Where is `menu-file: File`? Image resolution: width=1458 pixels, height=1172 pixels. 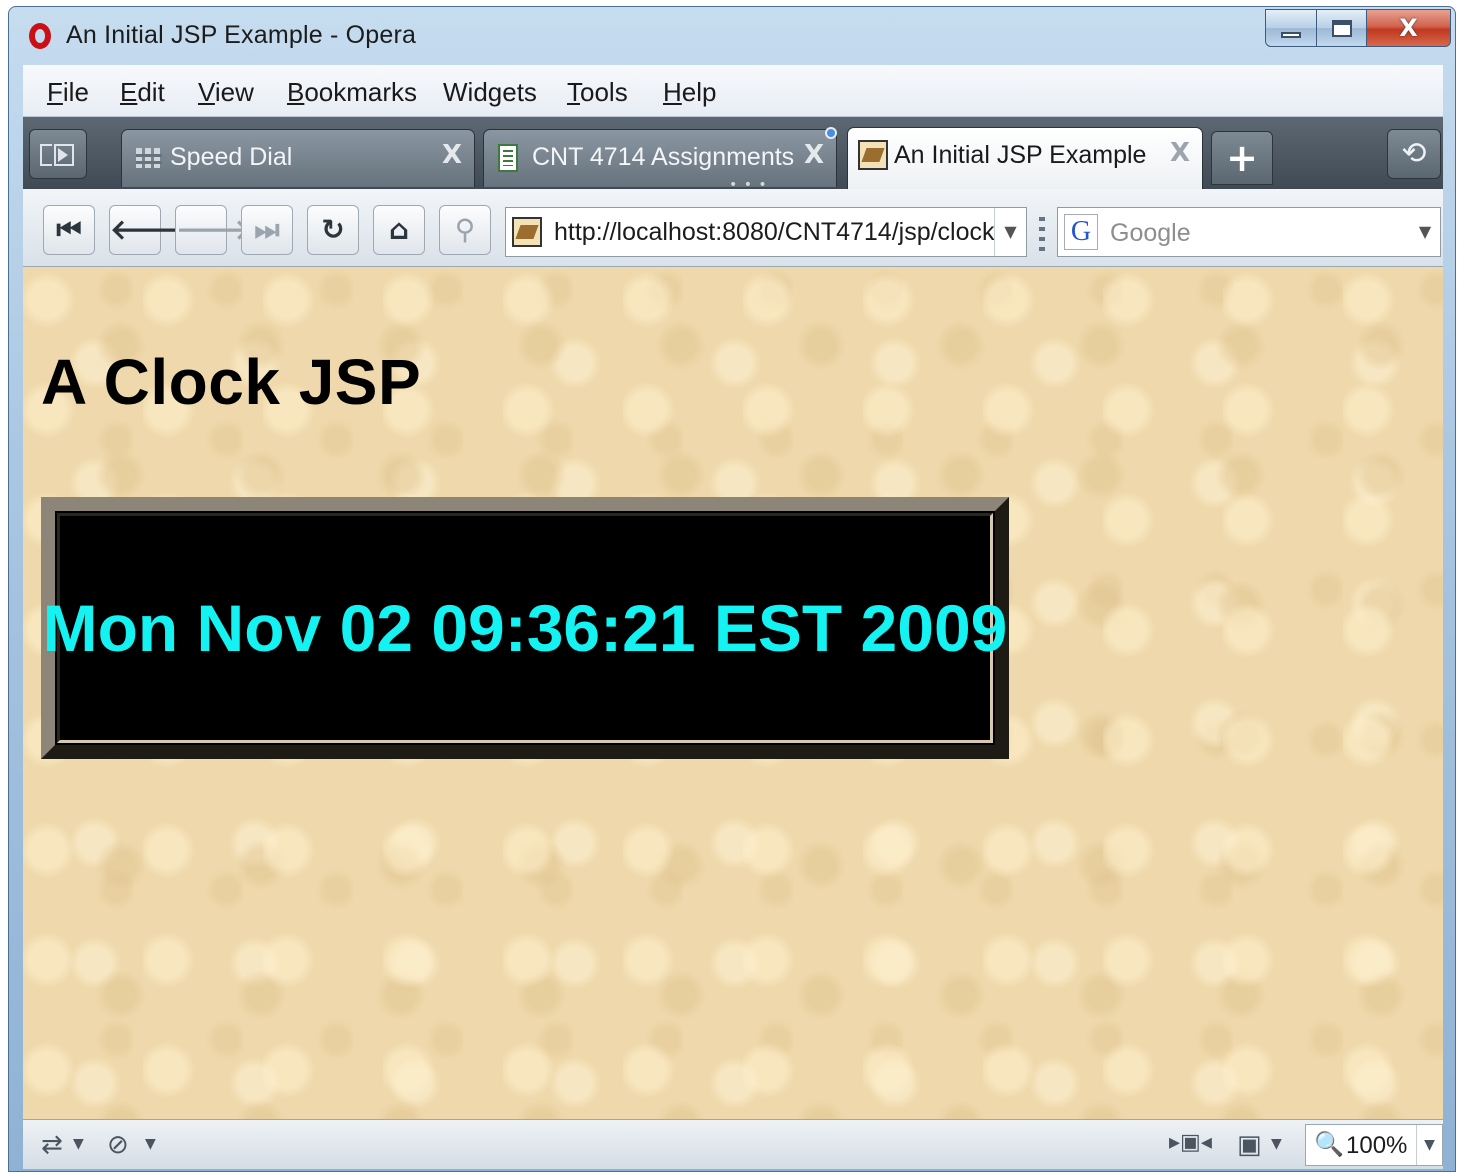
menu-file: File is located at coordinates (68, 92).